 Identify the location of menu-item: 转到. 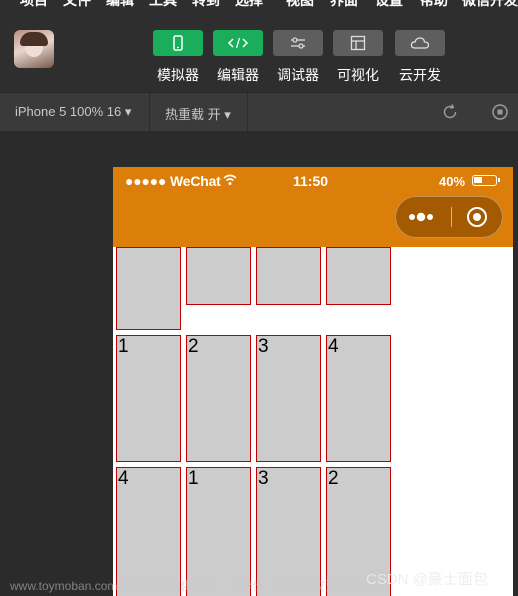
(206, 4).